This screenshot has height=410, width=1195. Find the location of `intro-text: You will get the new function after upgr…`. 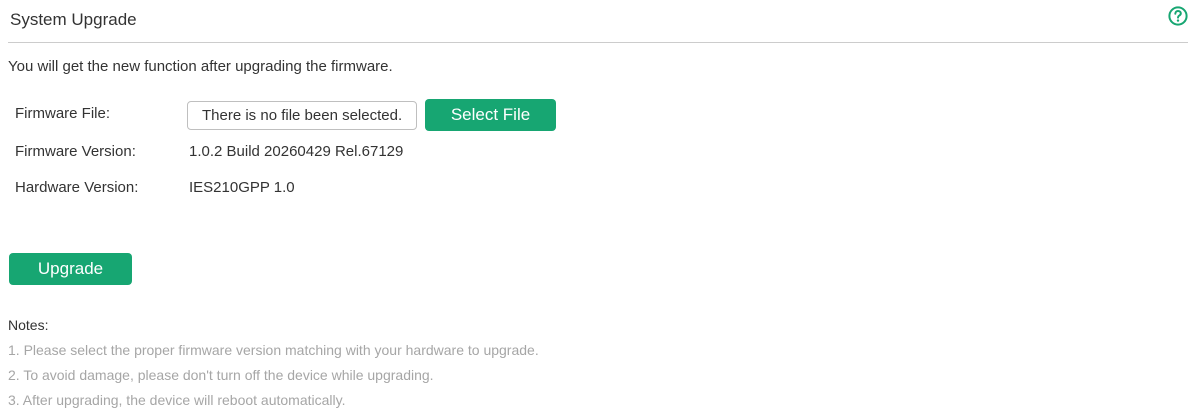

intro-text: You will get the new function after upgr… is located at coordinates (200, 66).